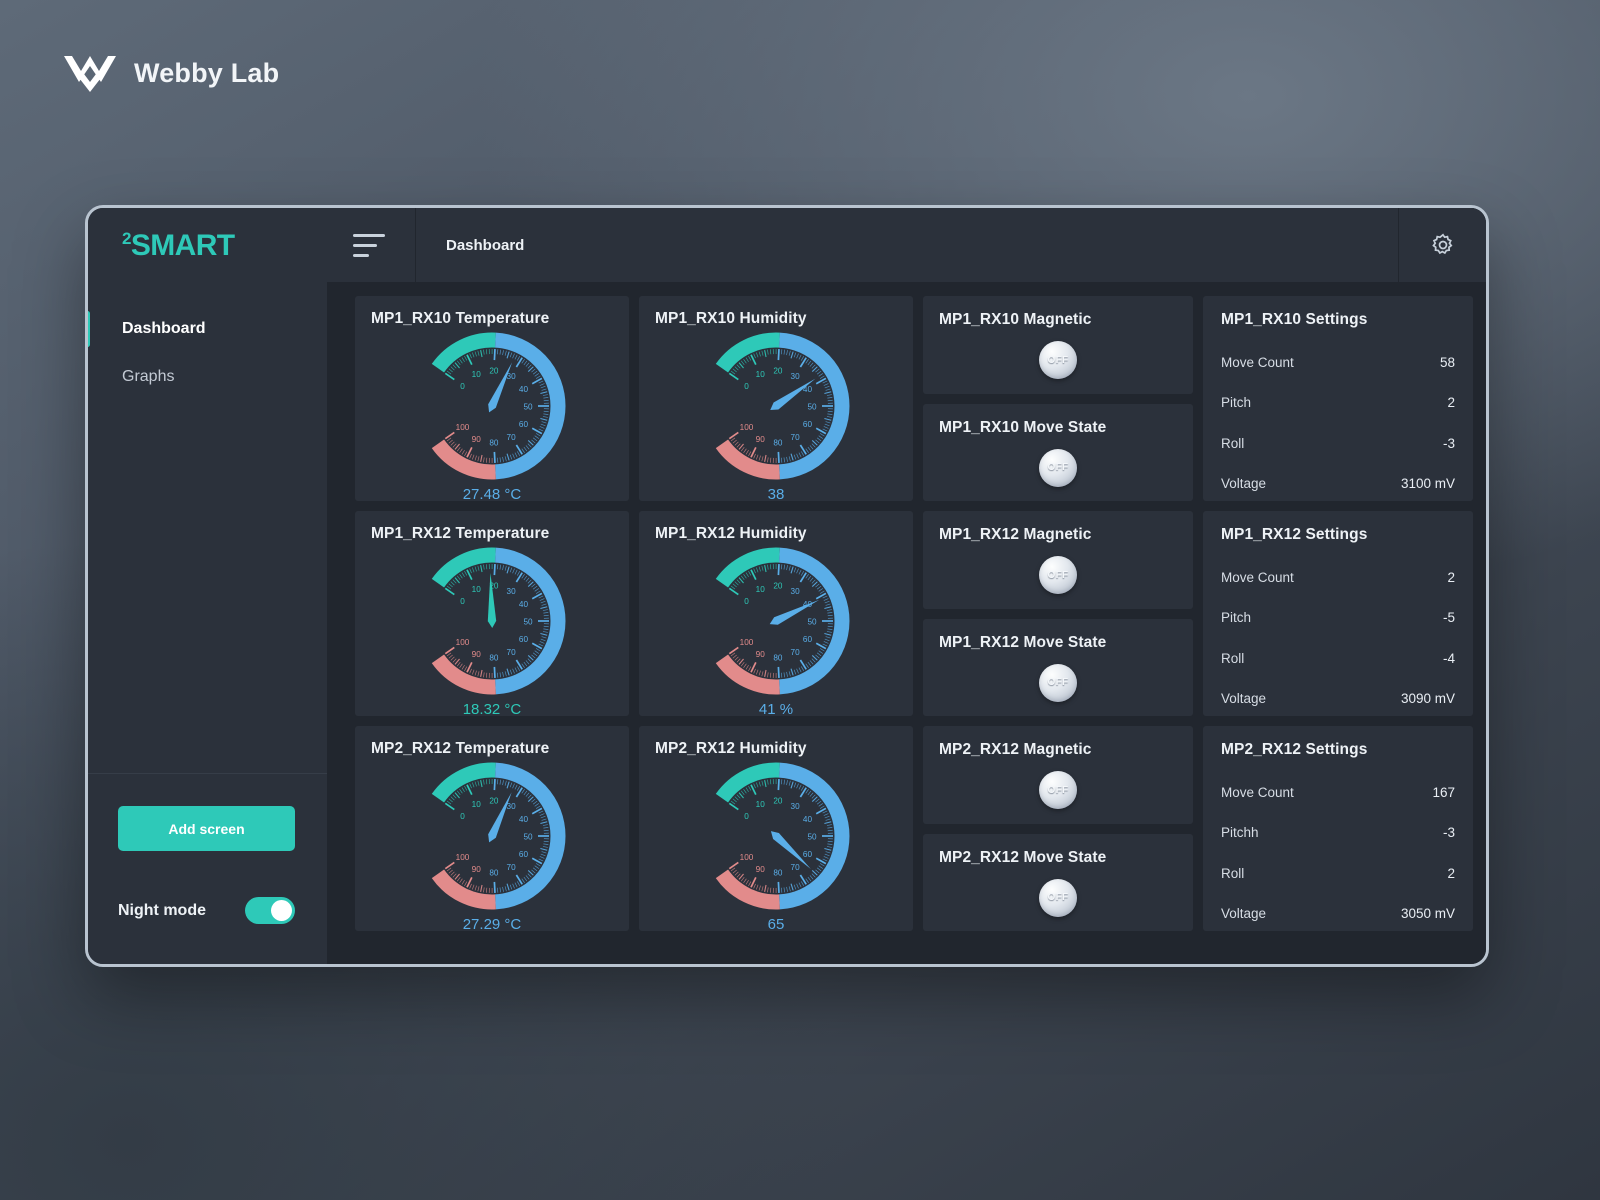  Describe the element at coordinates (371, 245) in the screenshot. I see `hamburger-icon` at that location.